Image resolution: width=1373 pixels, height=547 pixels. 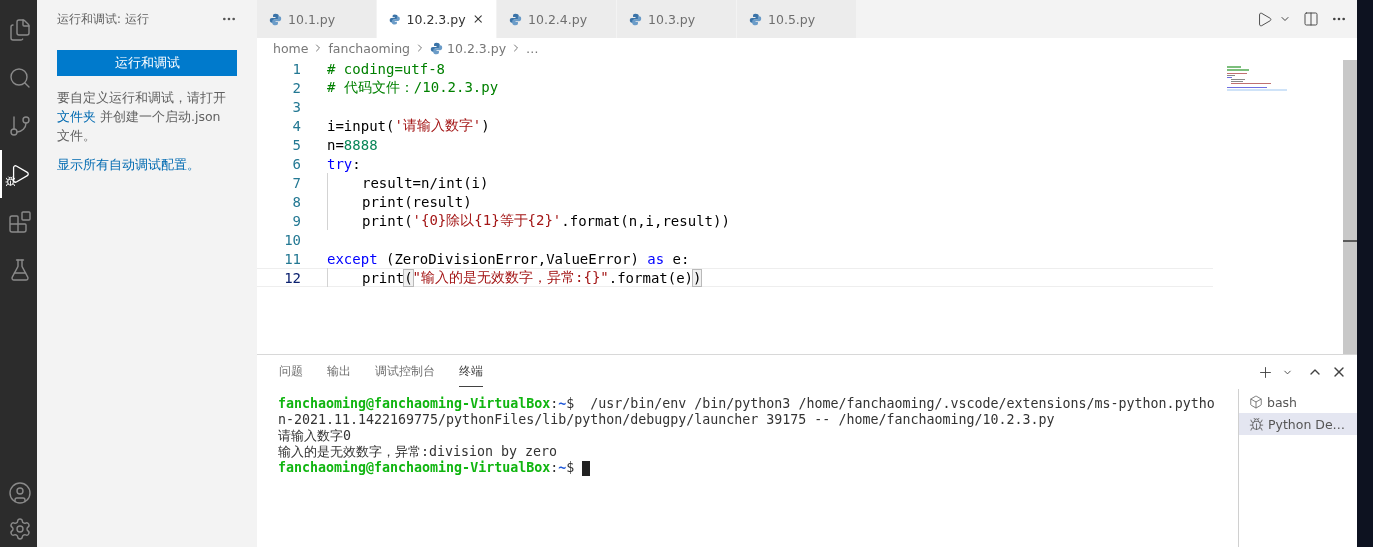 What do you see at coordinates (1298, 402) in the screenshot?
I see `terminal-item: bash` at bounding box center [1298, 402].